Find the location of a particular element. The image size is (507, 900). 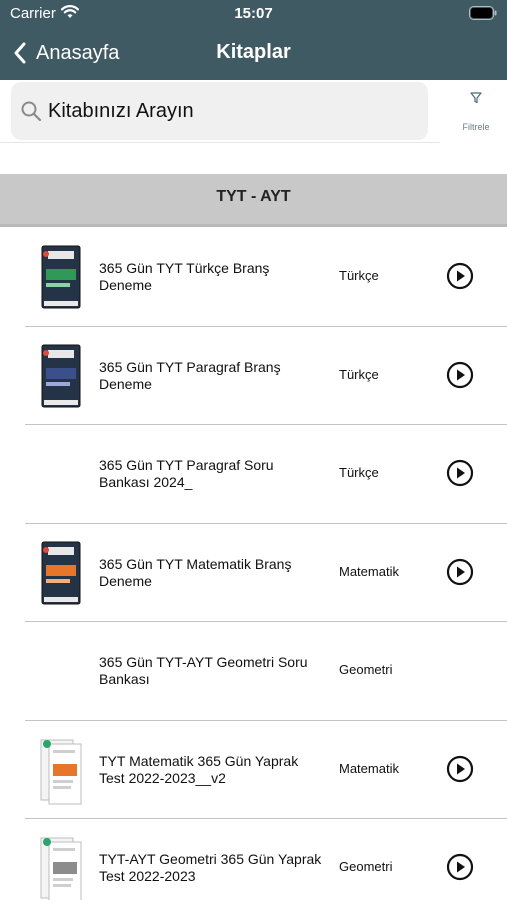

book-title: 365 Gün TYT Paragraf Soru Bankası 2024_ is located at coordinates (186, 473).